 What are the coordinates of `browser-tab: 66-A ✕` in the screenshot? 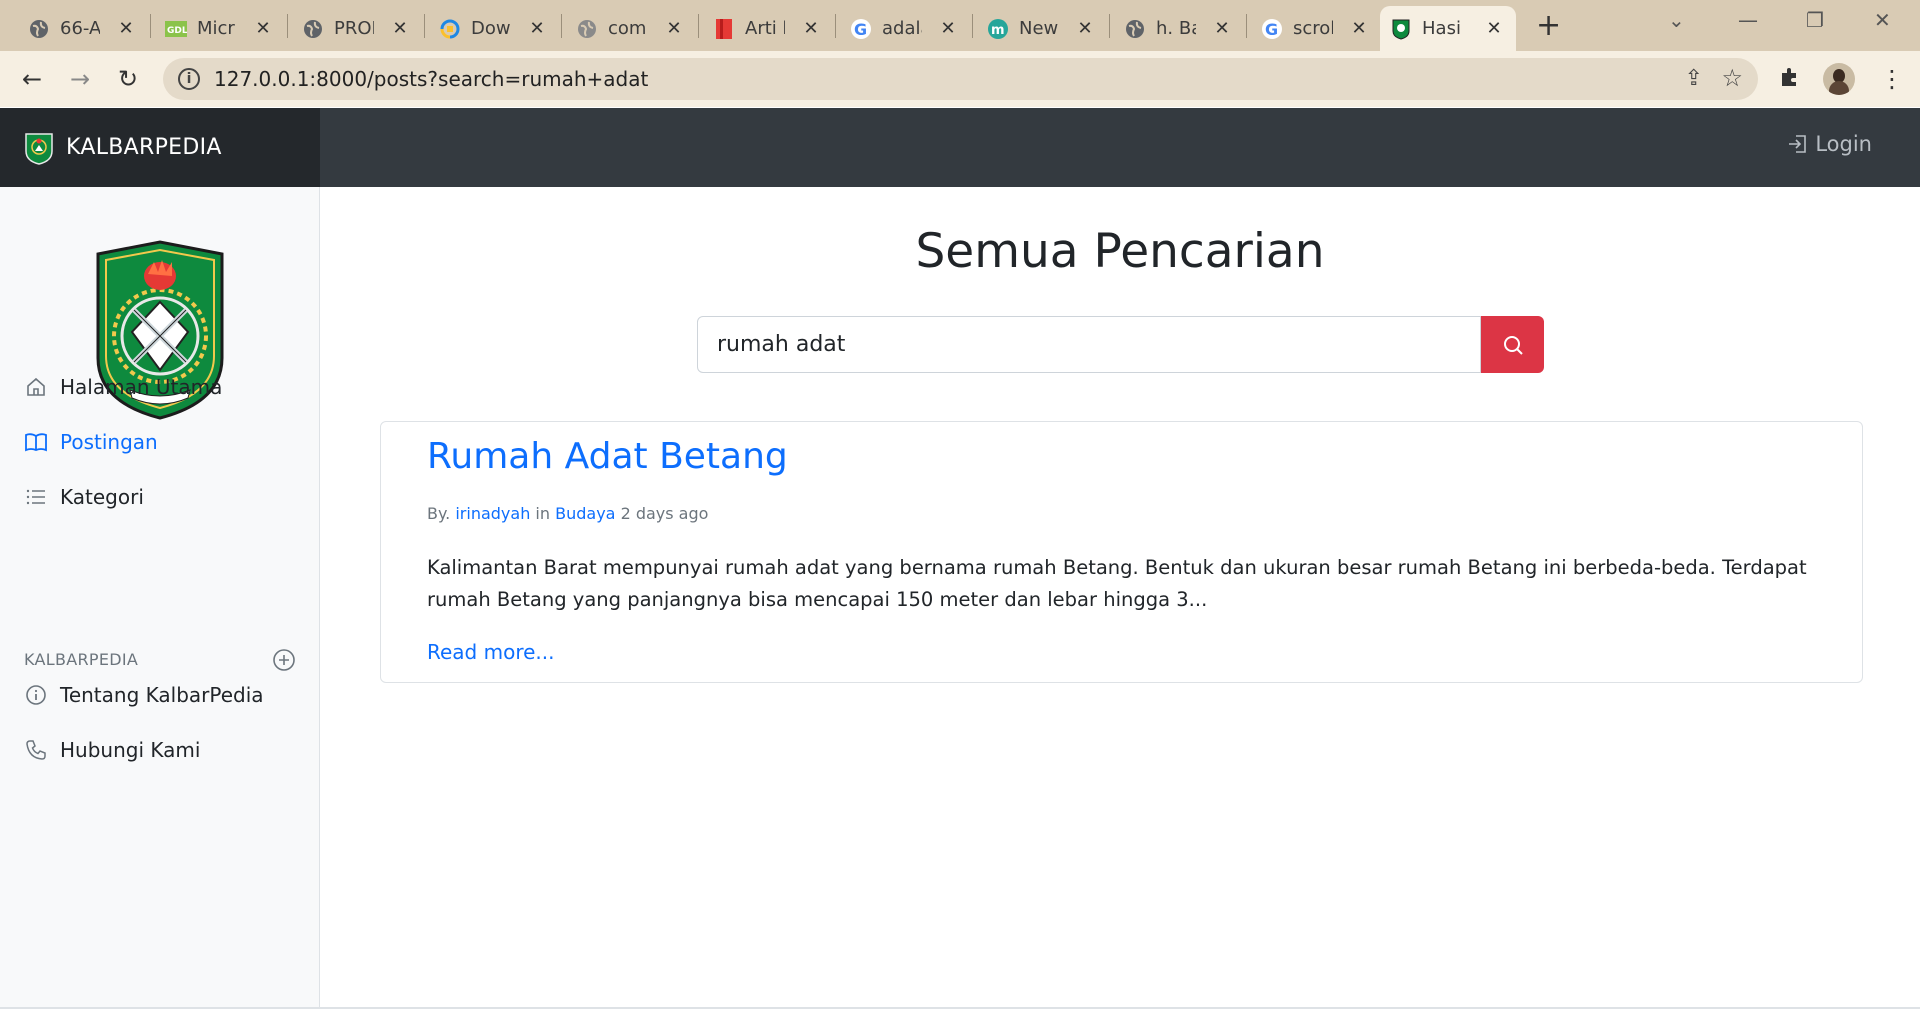 It's located at (83, 28).